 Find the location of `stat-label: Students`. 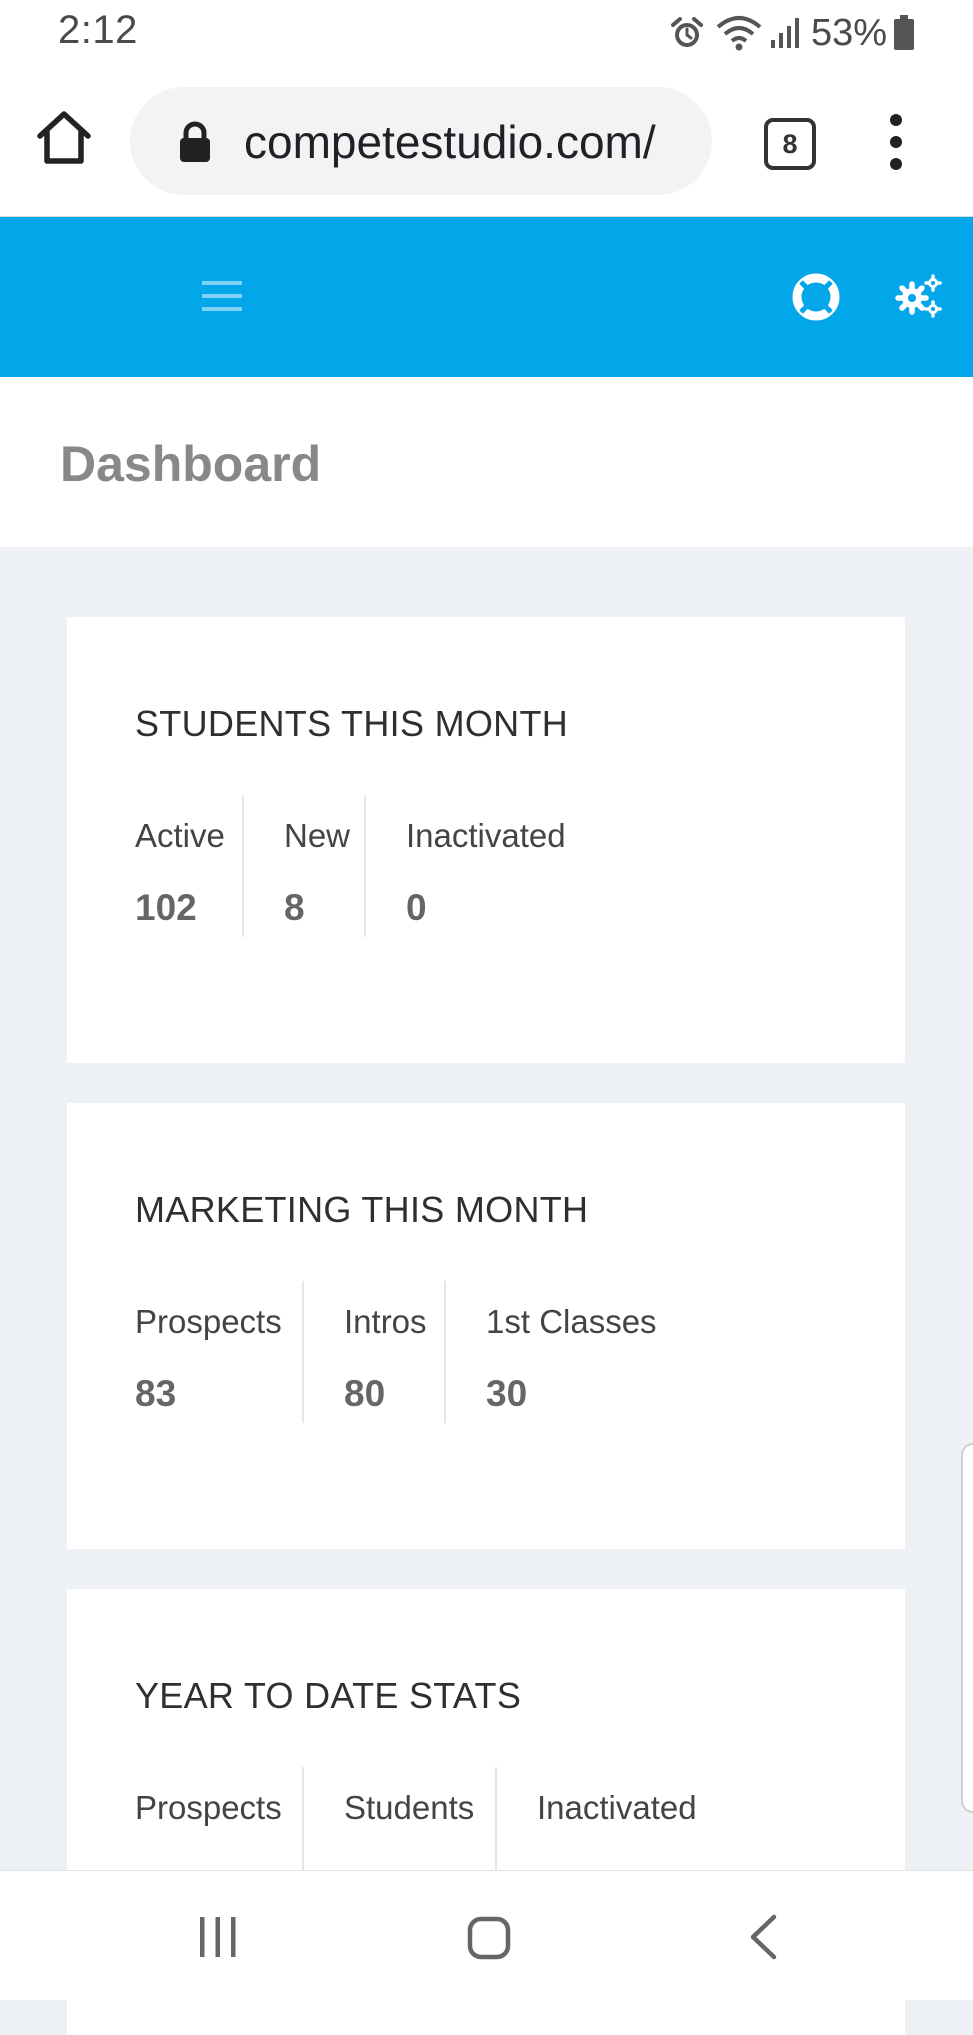

stat-label: Students is located at coordinates (409, 1807).